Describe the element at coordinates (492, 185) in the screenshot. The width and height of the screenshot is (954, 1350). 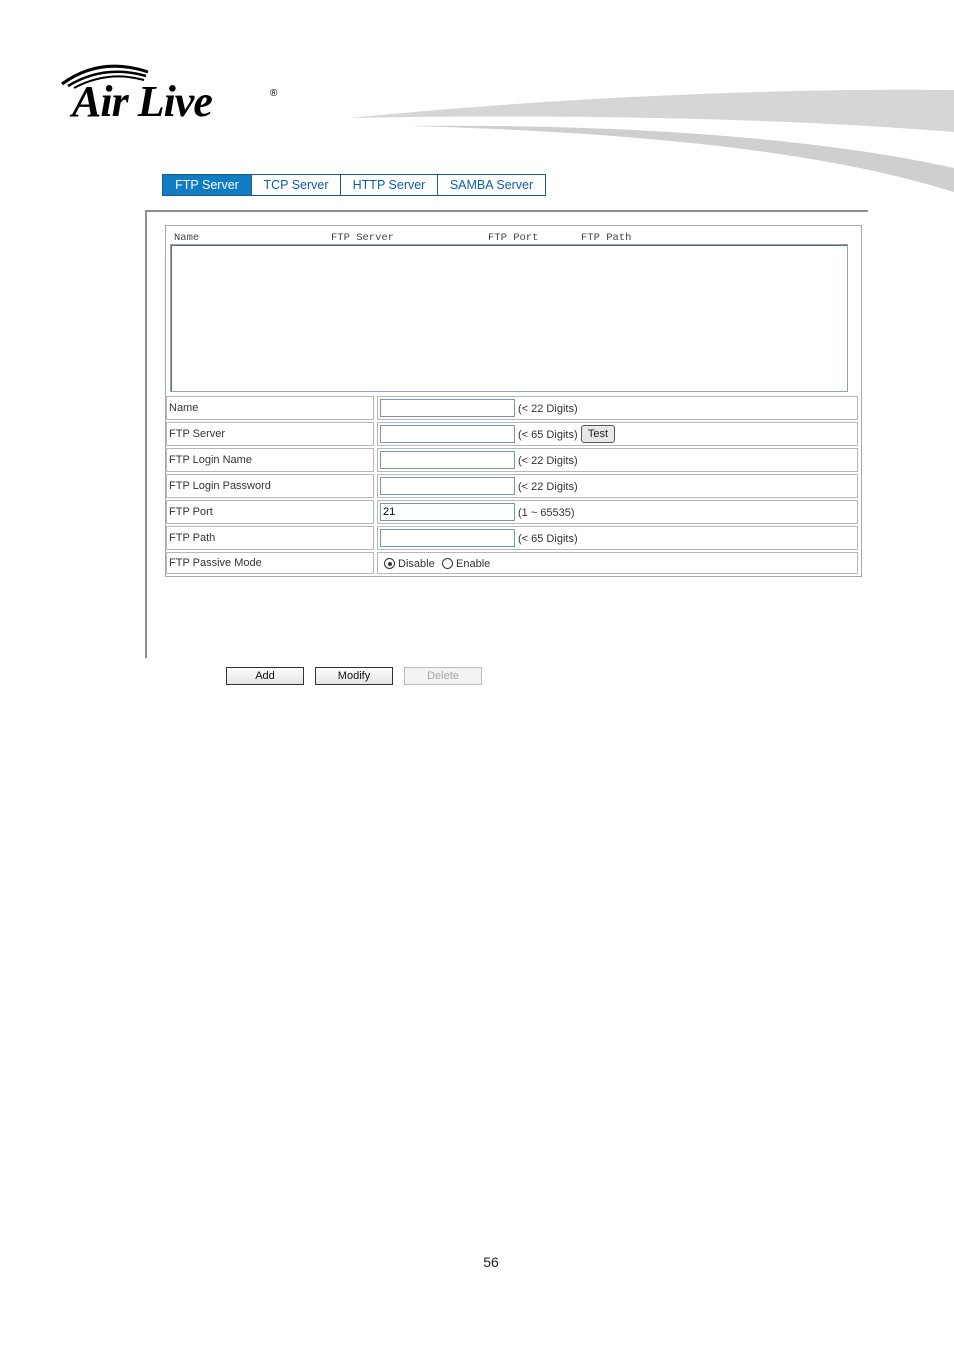
I see `tab-samba-server: SAMBA Server` at that location.